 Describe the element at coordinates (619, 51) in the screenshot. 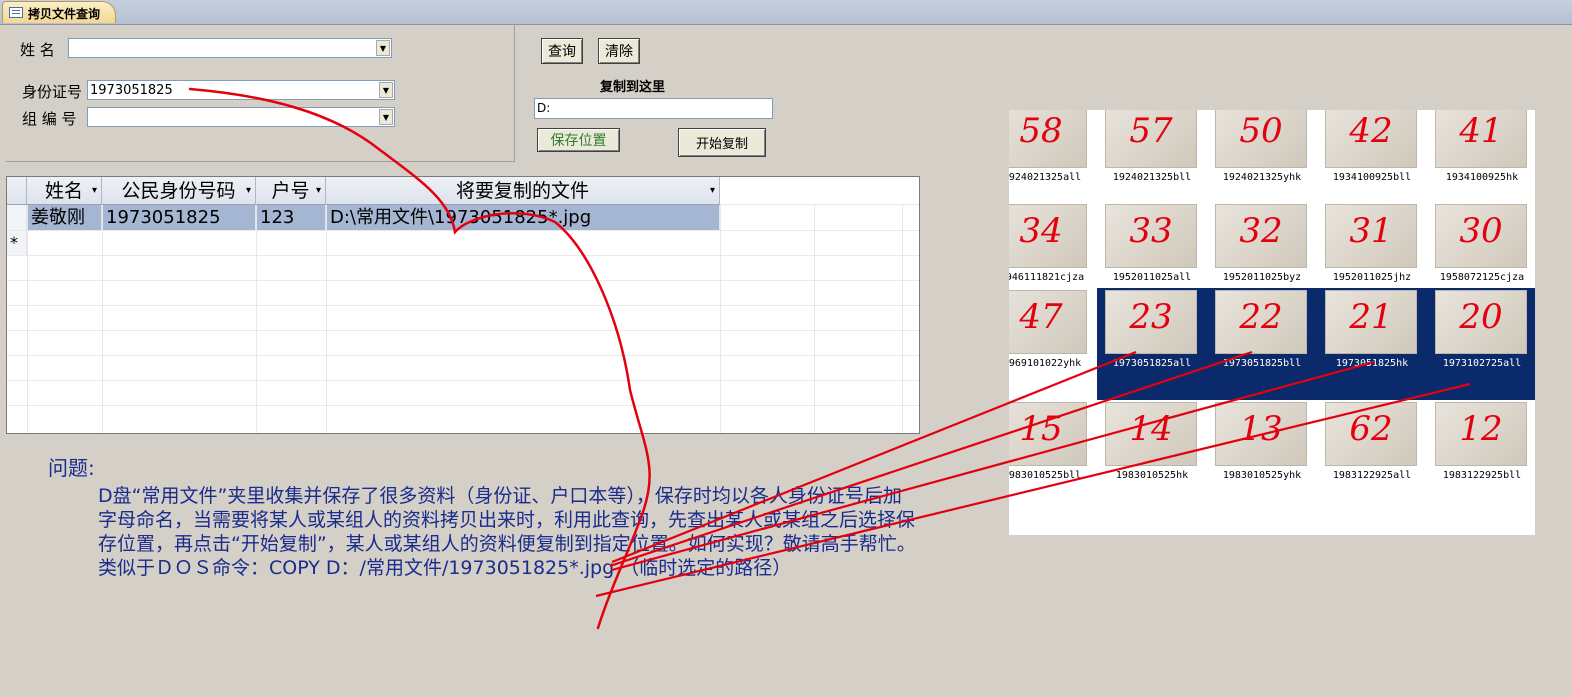

I see `clear-button: 清除` at that location.